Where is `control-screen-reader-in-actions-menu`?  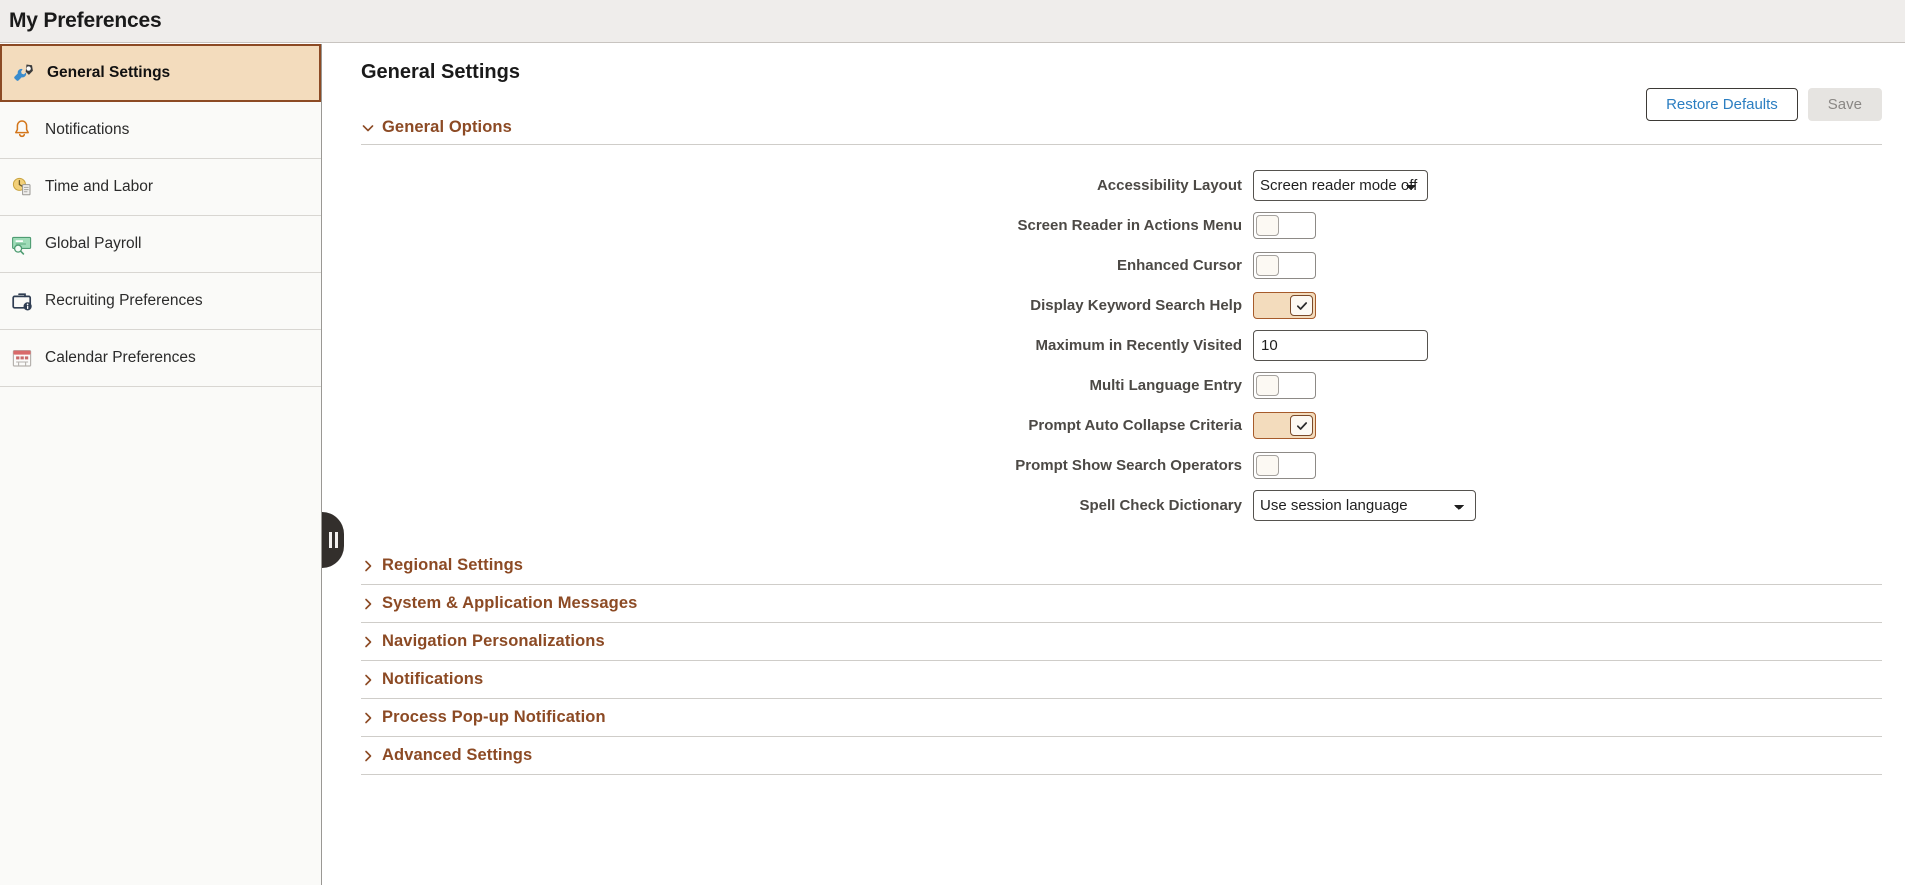
control-screen-reader-in-actions-menu is located at coordinates (1284, 225).